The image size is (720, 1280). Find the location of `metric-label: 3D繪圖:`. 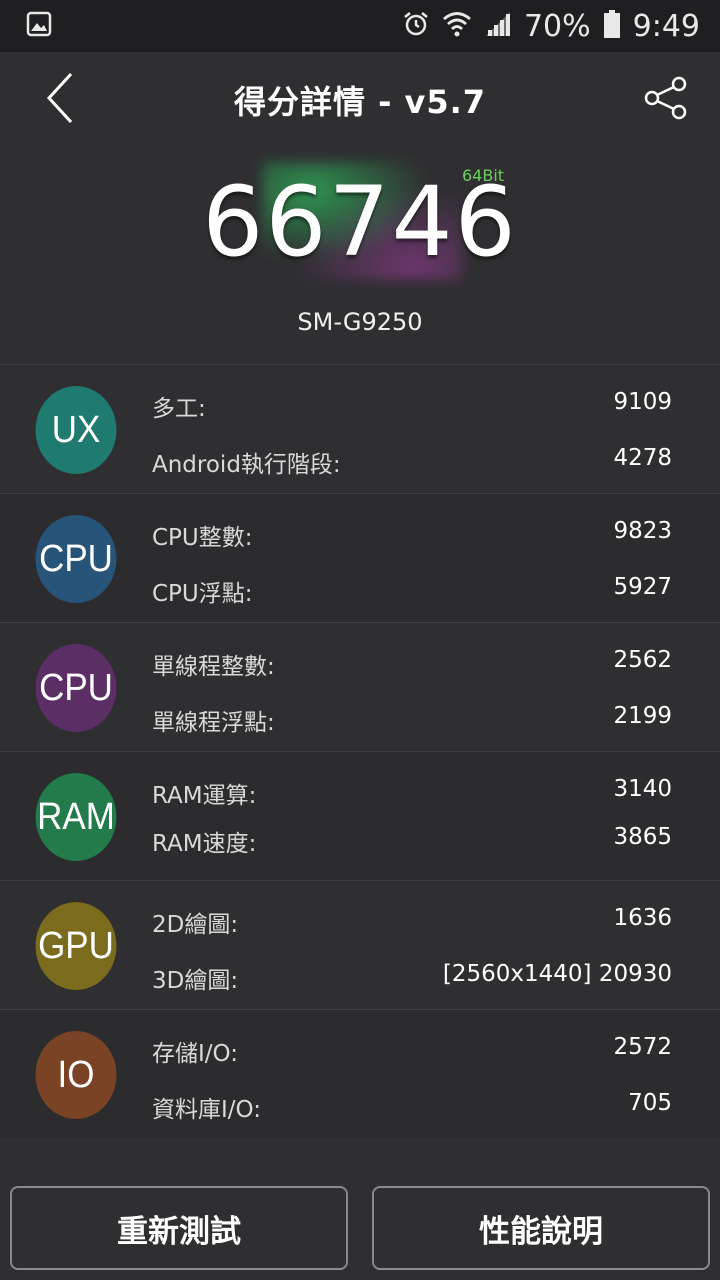

metric-label: 3D繪圖: is located at coordinates (195, 981).